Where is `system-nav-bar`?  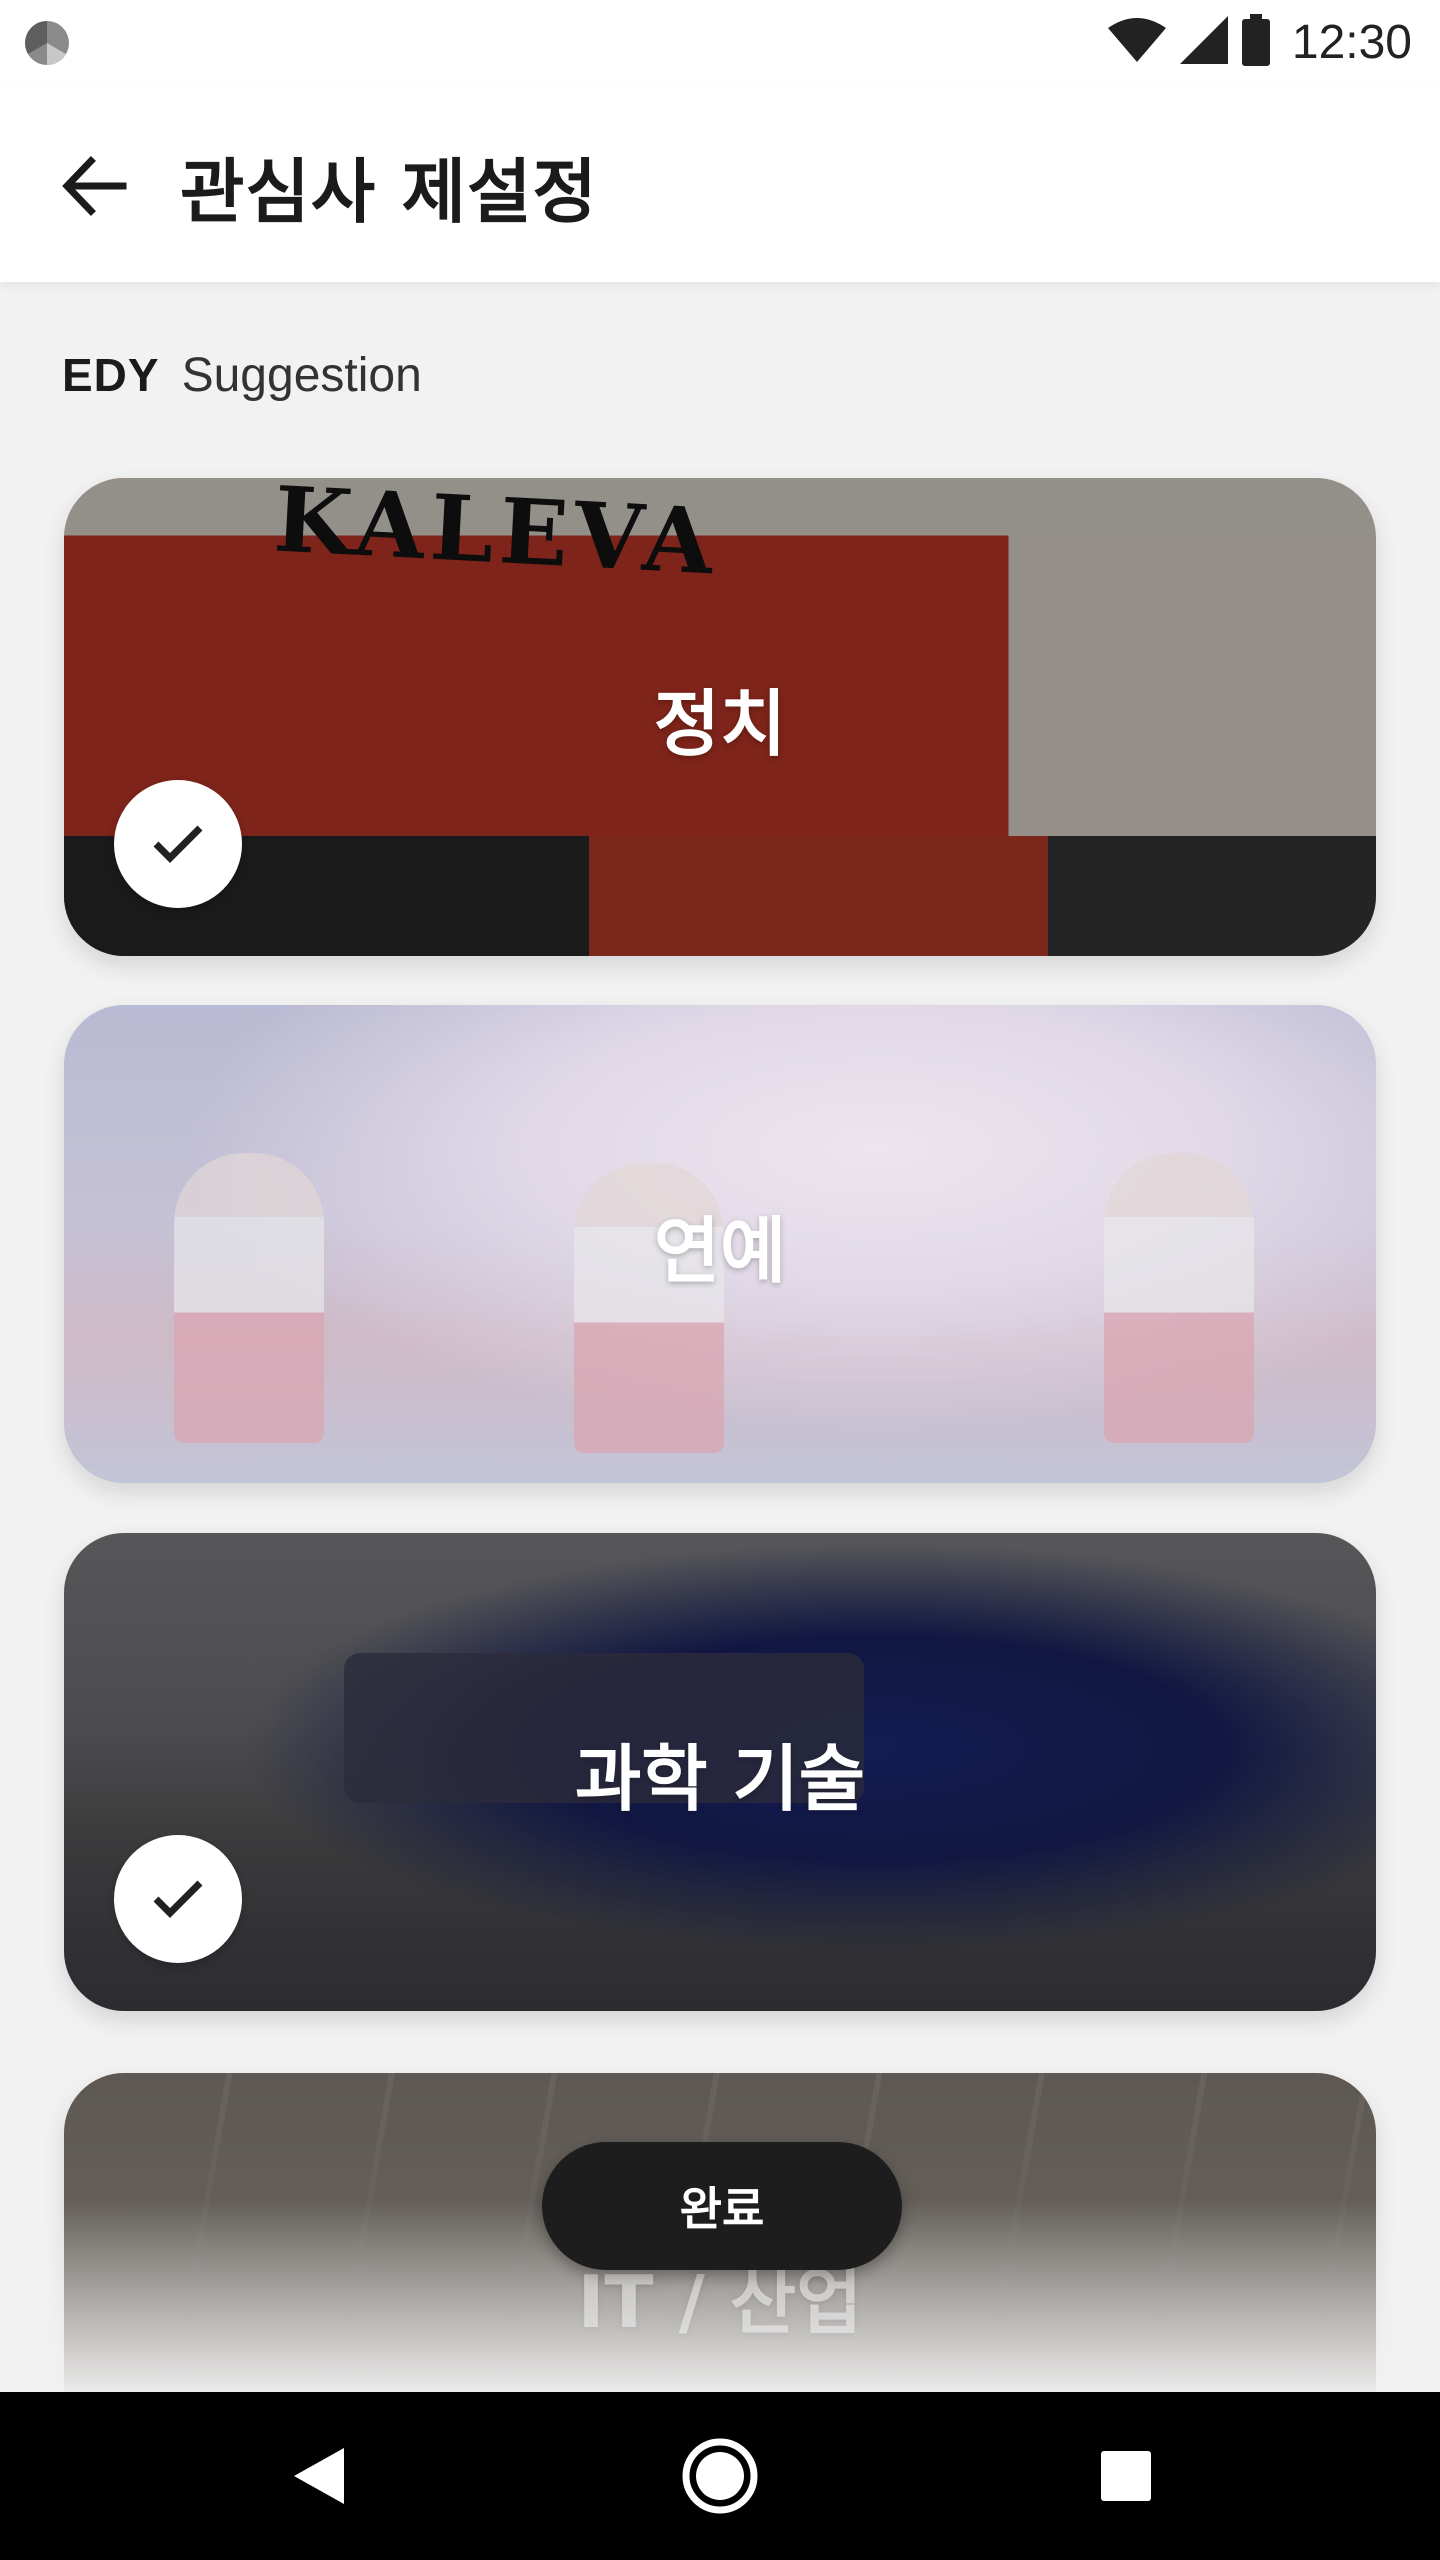
system-nav-bar is located at coordinates (720, 2476).